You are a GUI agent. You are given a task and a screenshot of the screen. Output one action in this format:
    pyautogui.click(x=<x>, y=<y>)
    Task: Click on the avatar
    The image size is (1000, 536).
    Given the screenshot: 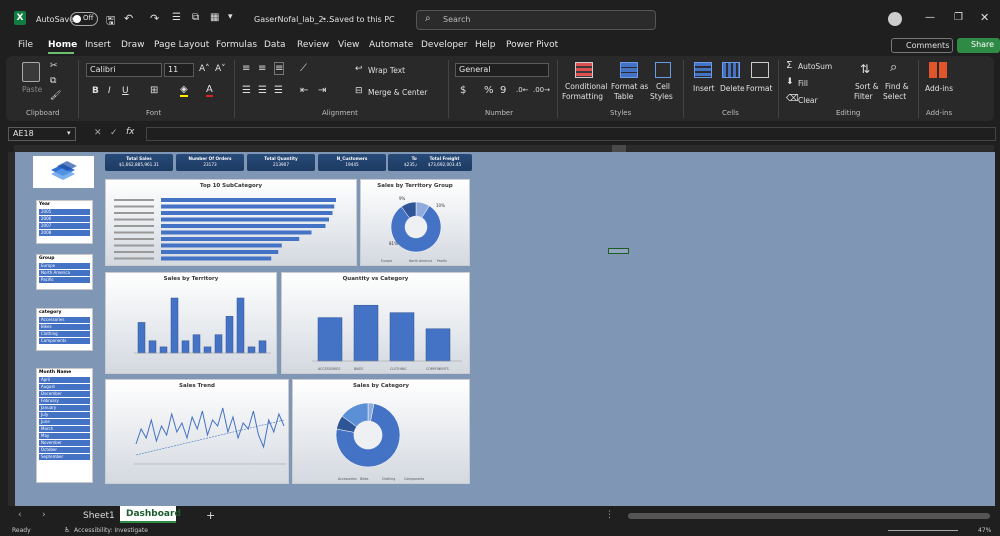 What is the action you would take?
    pyautogui.click(x=895, y=19)
    